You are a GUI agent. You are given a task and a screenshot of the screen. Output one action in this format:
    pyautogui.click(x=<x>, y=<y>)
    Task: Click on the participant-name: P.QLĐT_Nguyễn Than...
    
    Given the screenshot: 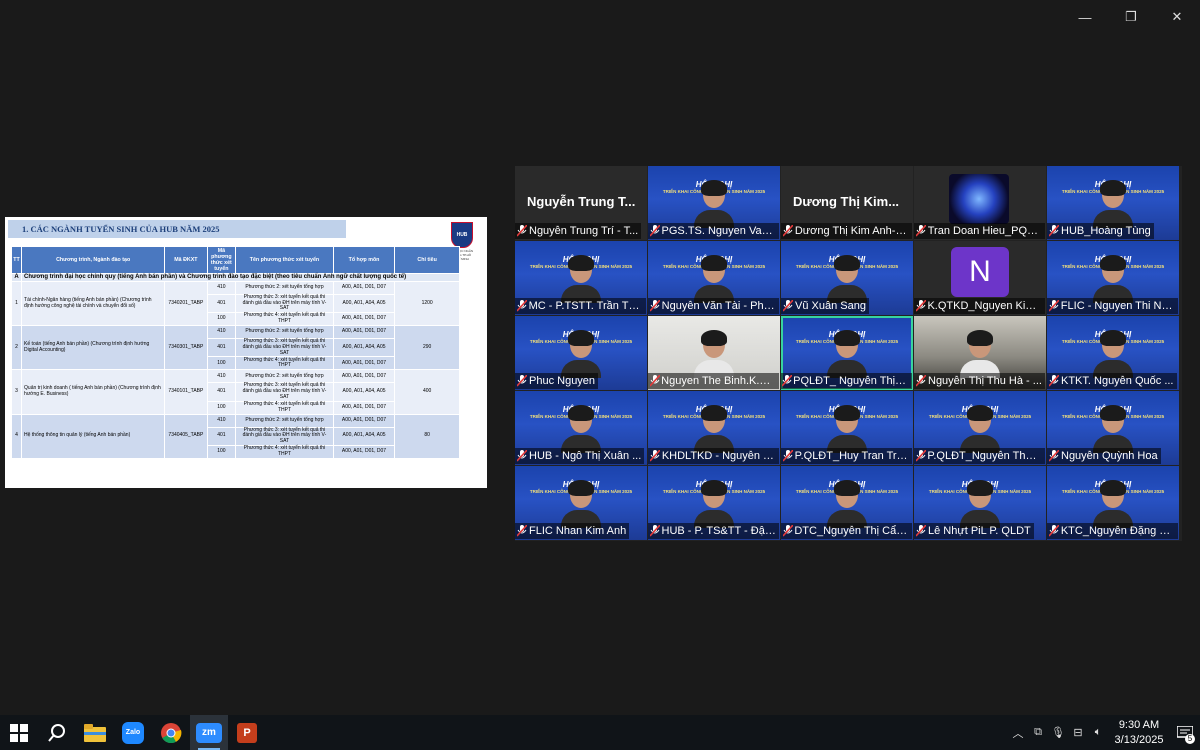 What is the action you would take?
    pyautogui.click(x=984, y=456)
    